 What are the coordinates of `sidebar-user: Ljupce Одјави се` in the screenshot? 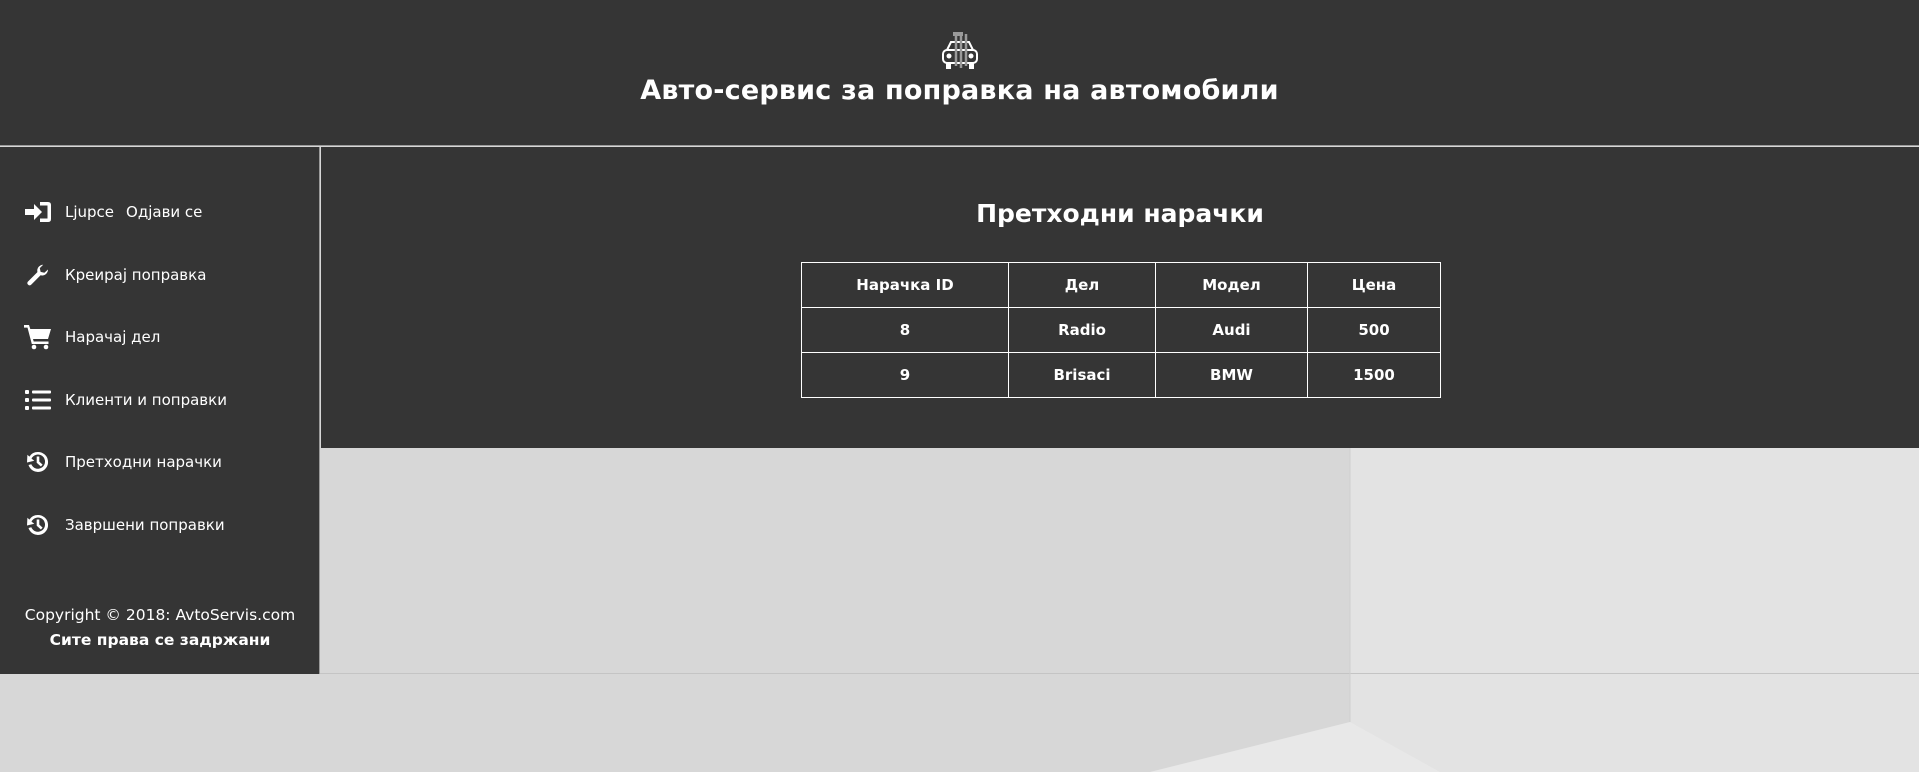 It's located at (113, 212).